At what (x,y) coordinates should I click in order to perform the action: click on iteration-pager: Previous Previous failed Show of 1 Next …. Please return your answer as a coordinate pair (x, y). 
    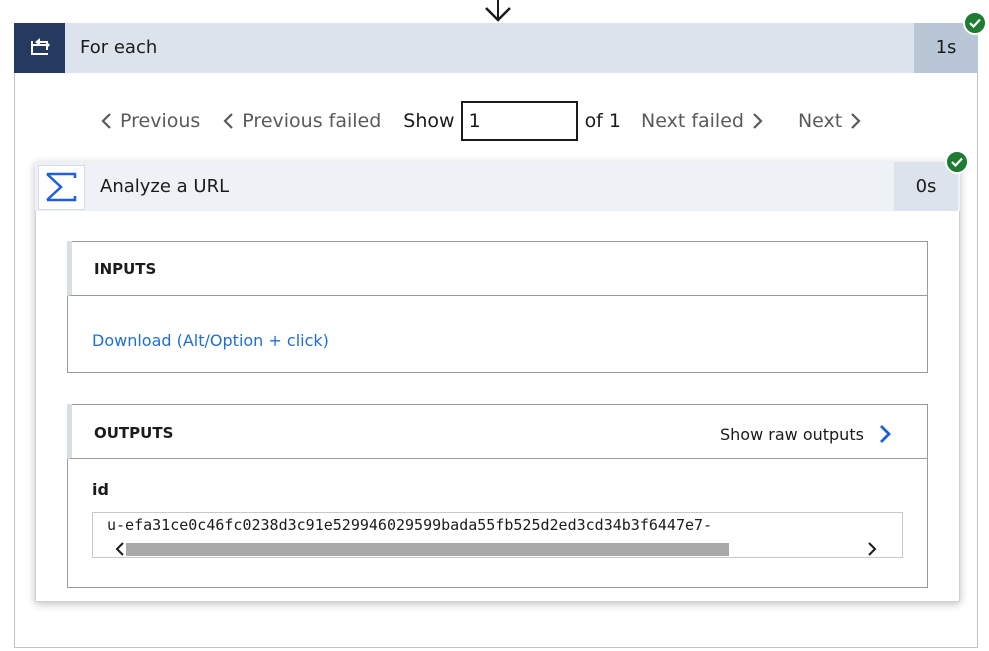
    Looking at the image, I should click on (481, 121).